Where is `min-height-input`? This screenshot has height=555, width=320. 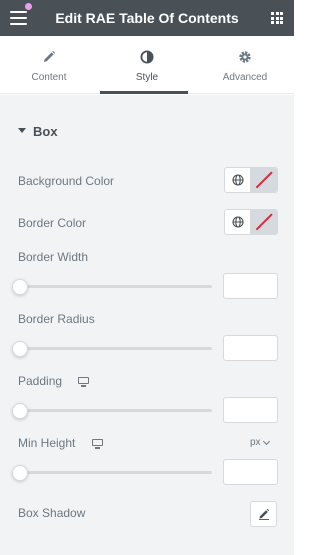
min-height-input is located at coordinates (250, 472).